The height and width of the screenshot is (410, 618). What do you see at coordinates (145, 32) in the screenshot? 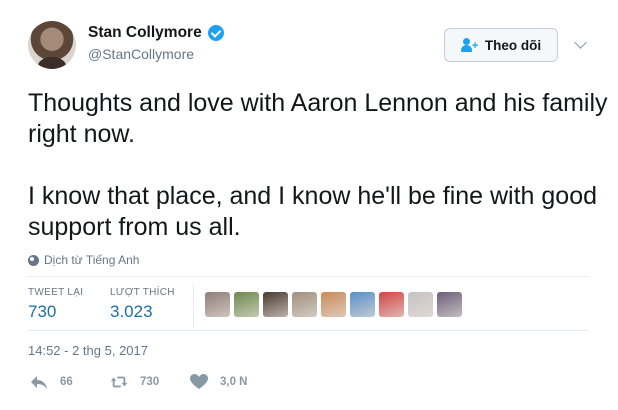
I see `display-name-text: Stan Collymore` at bounding box center [145, 32].